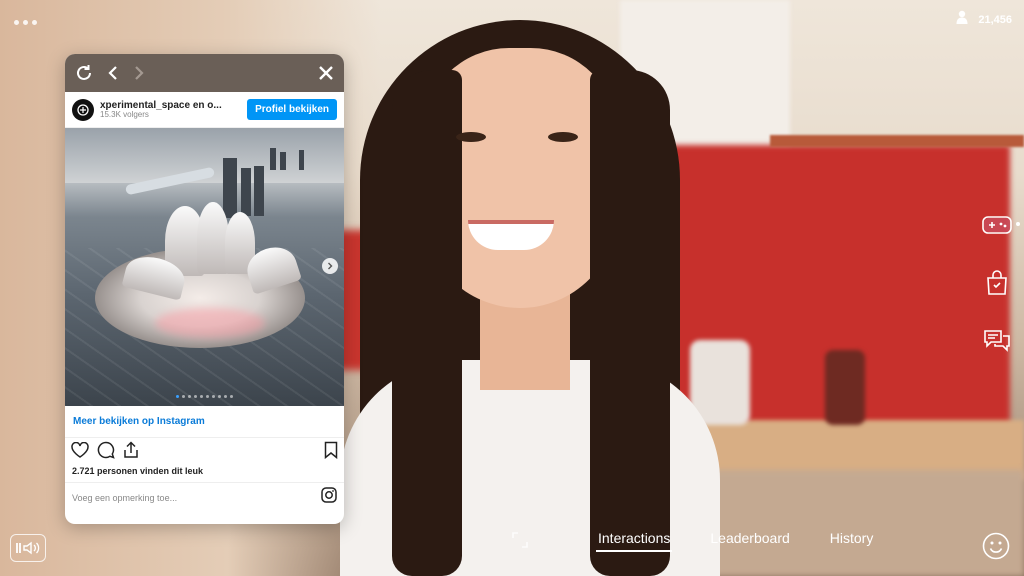 The image size is (1024, 576). I want to click on bookmark-icon, so click(331, 450).